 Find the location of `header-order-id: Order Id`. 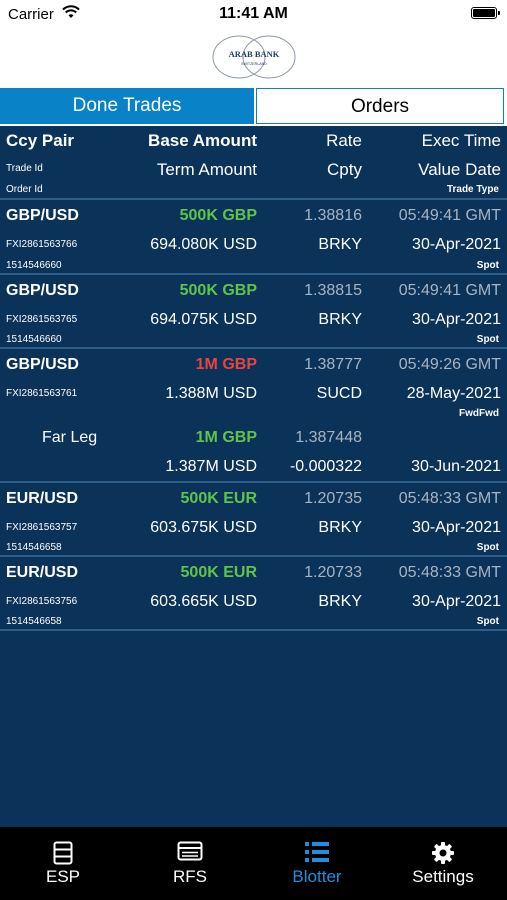

header-order-id: Order Id is located at coordinates (24, 189).